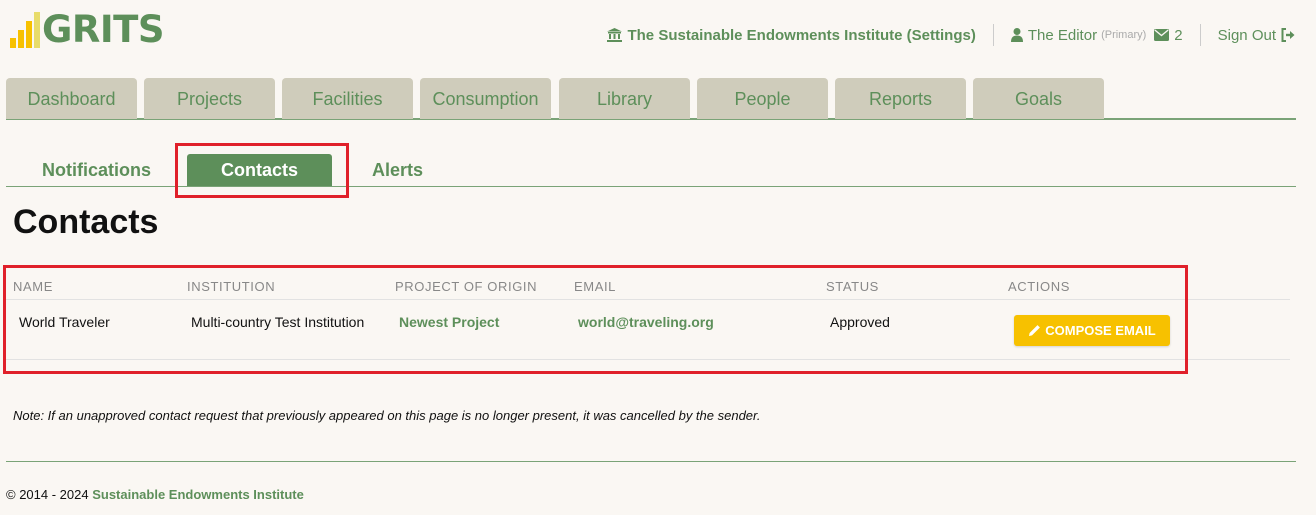  What do you see at coordinates (762, 98) in the screenshot?
I see `tab-people: People` at bounding box center [762, 98].